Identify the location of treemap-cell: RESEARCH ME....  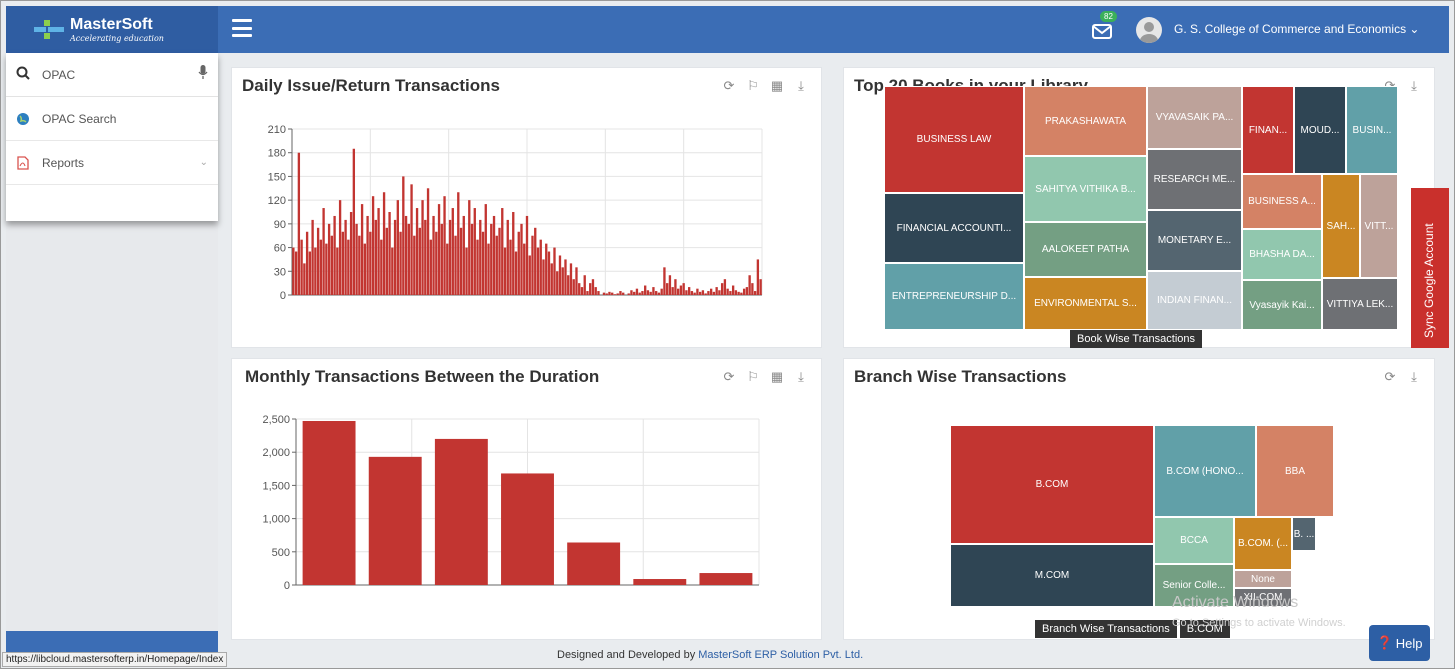
(1194, 179).